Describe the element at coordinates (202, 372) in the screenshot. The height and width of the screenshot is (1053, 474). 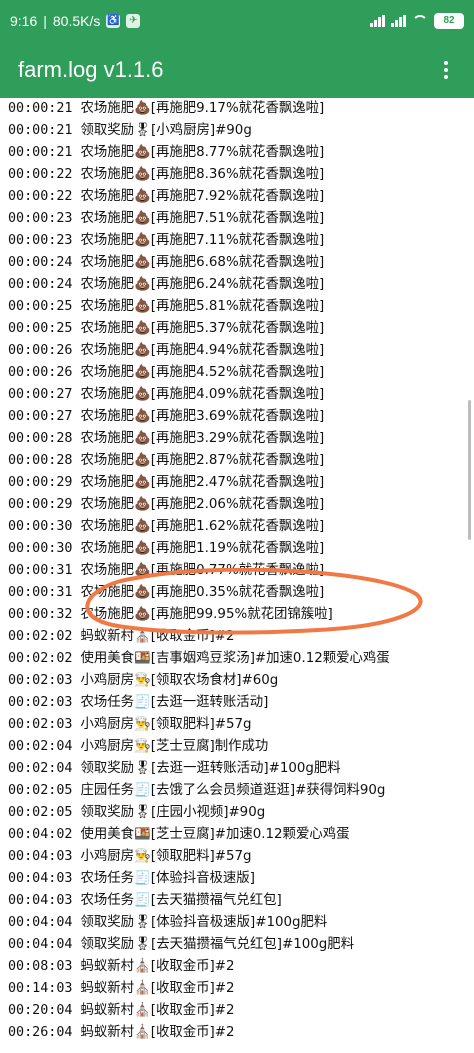
I see `log-message: 农场施肥💩[再施肥4.52%就花香飘逸啦]` at that location.